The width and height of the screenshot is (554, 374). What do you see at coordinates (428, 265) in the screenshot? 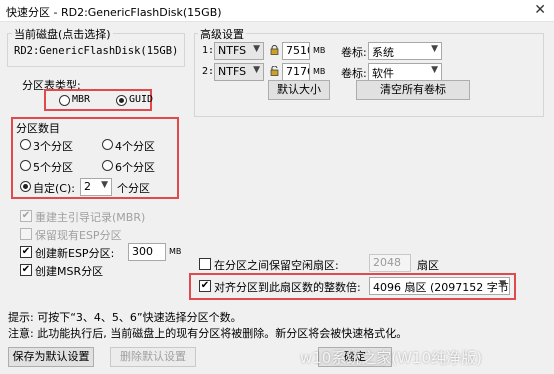
I see `reserve-space-unit: 扇区` at bounding box center [428, 265].